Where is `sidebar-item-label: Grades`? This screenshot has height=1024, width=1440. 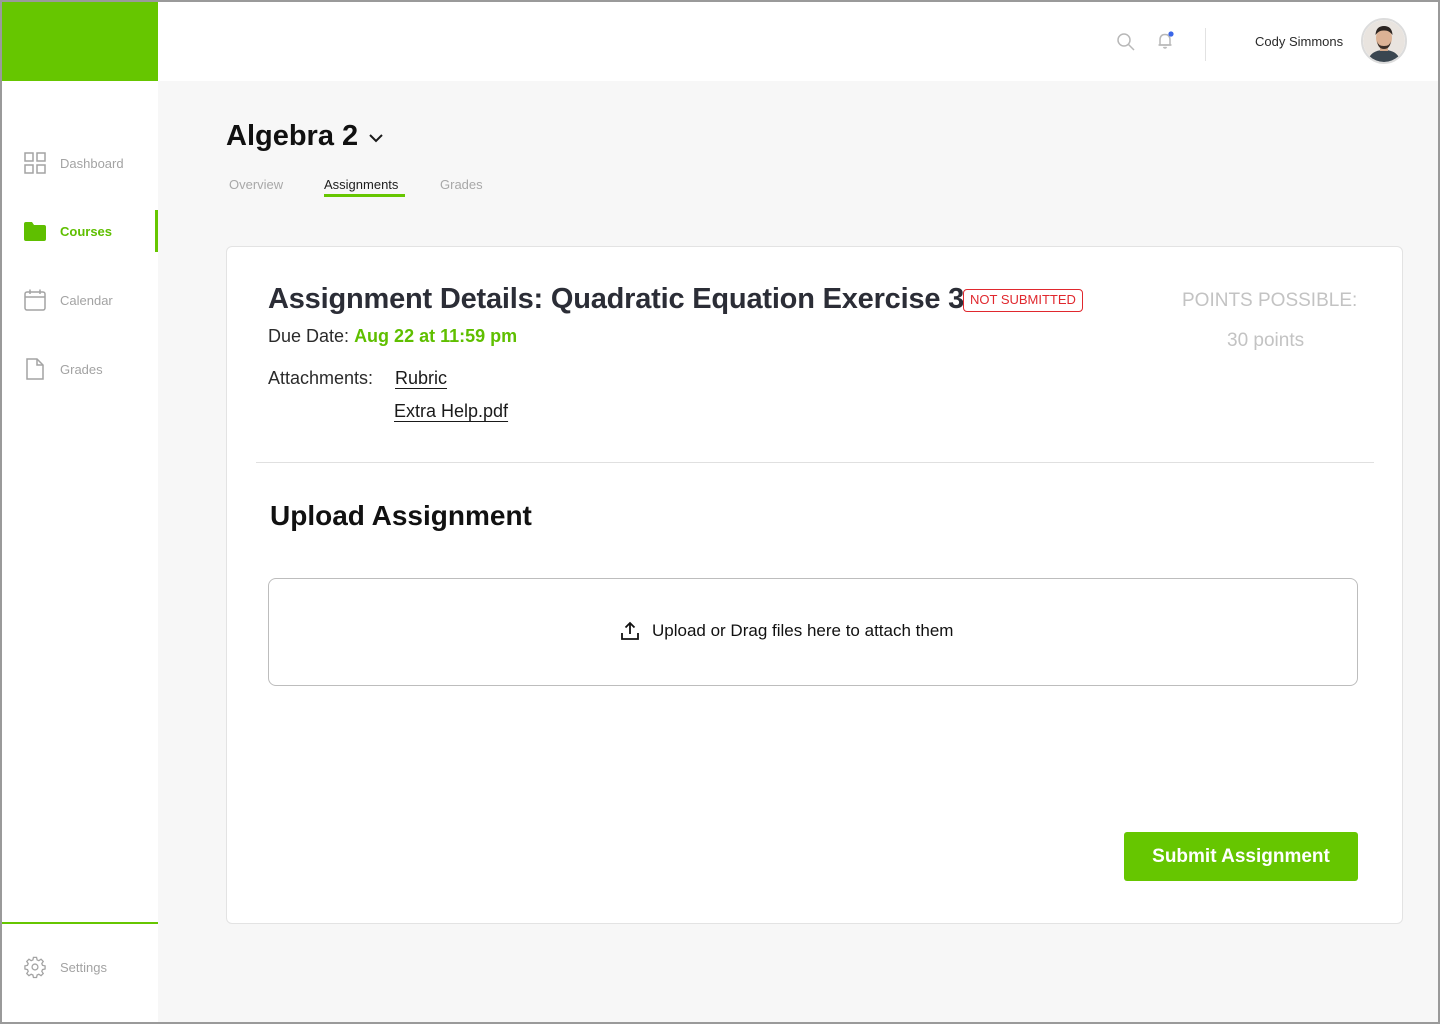
sidebar-item-label: Grades is located at coordinates (81, 369).